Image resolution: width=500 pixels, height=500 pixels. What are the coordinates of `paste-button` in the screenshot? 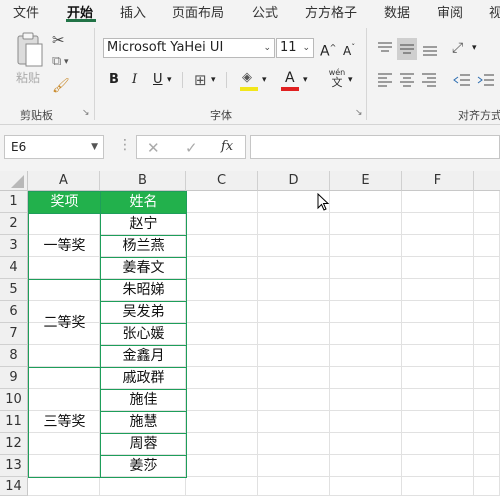 It's located at (29, 50).